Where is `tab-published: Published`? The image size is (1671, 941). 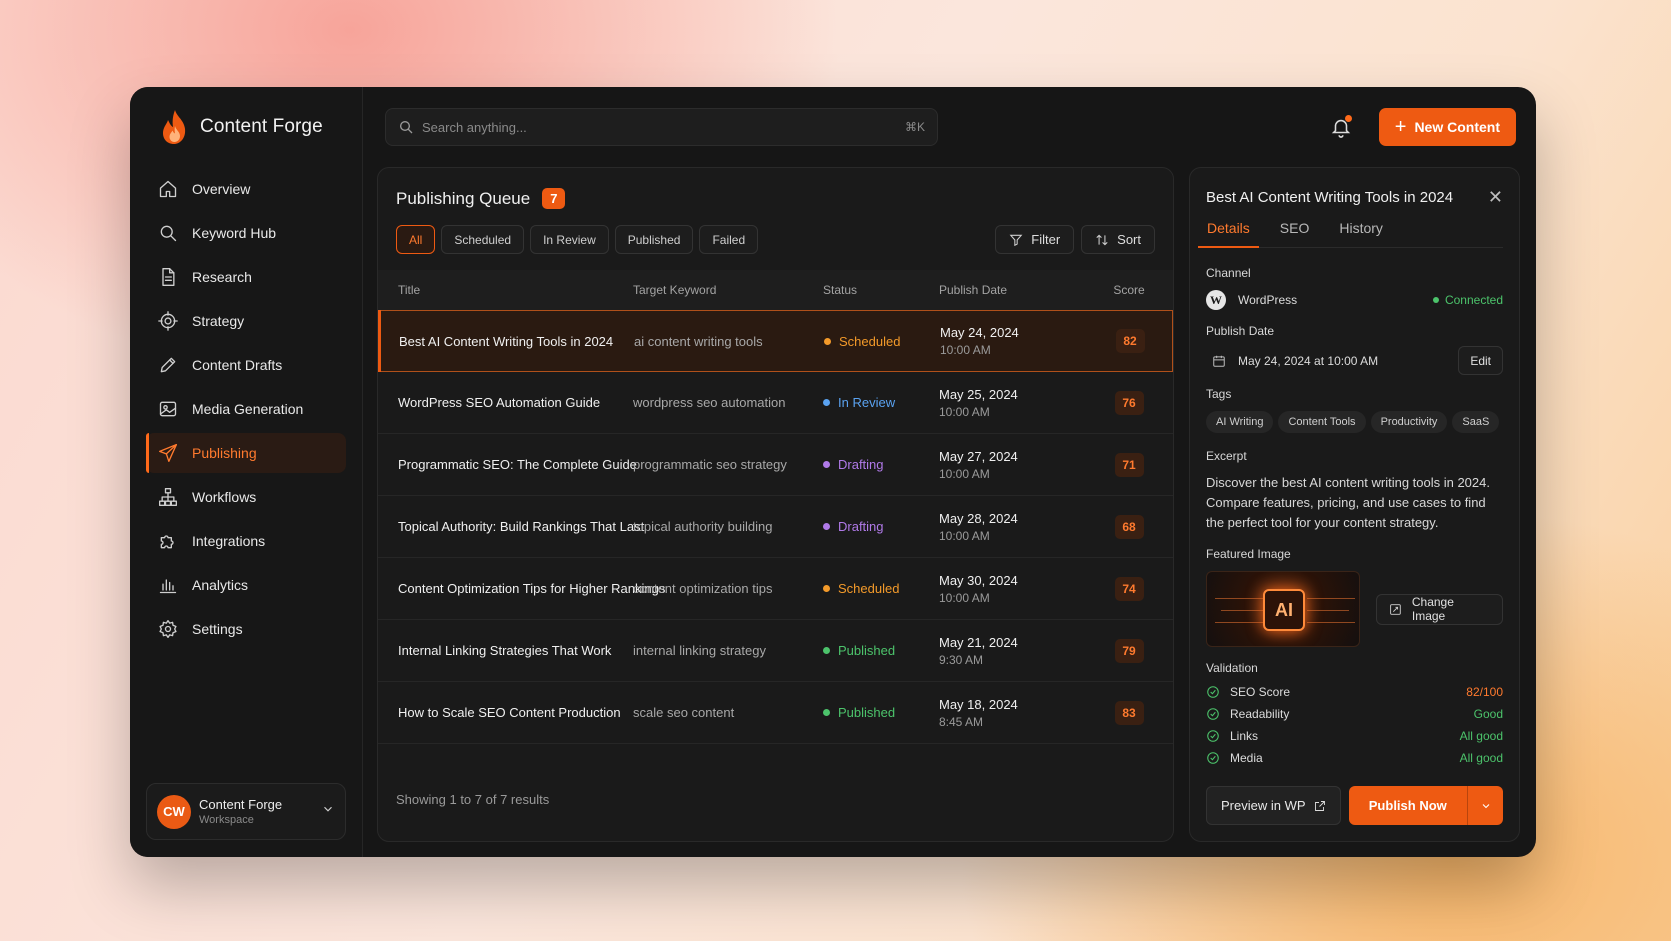 tab-published: Published is located at coordinates (654, 239).